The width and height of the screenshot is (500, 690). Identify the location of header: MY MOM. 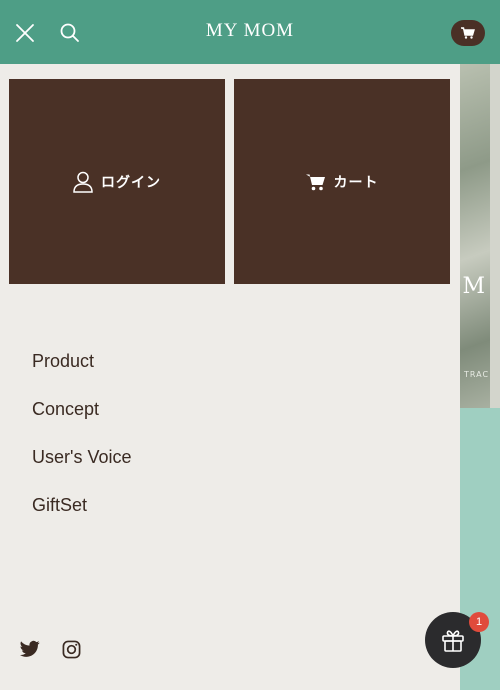
(250, 32).